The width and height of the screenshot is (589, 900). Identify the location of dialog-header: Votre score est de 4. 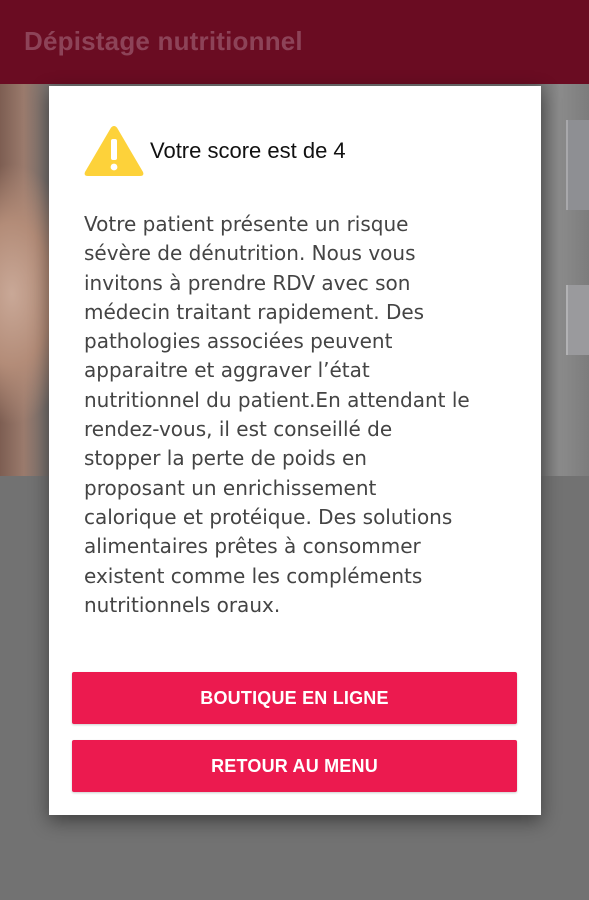
(293, 151).